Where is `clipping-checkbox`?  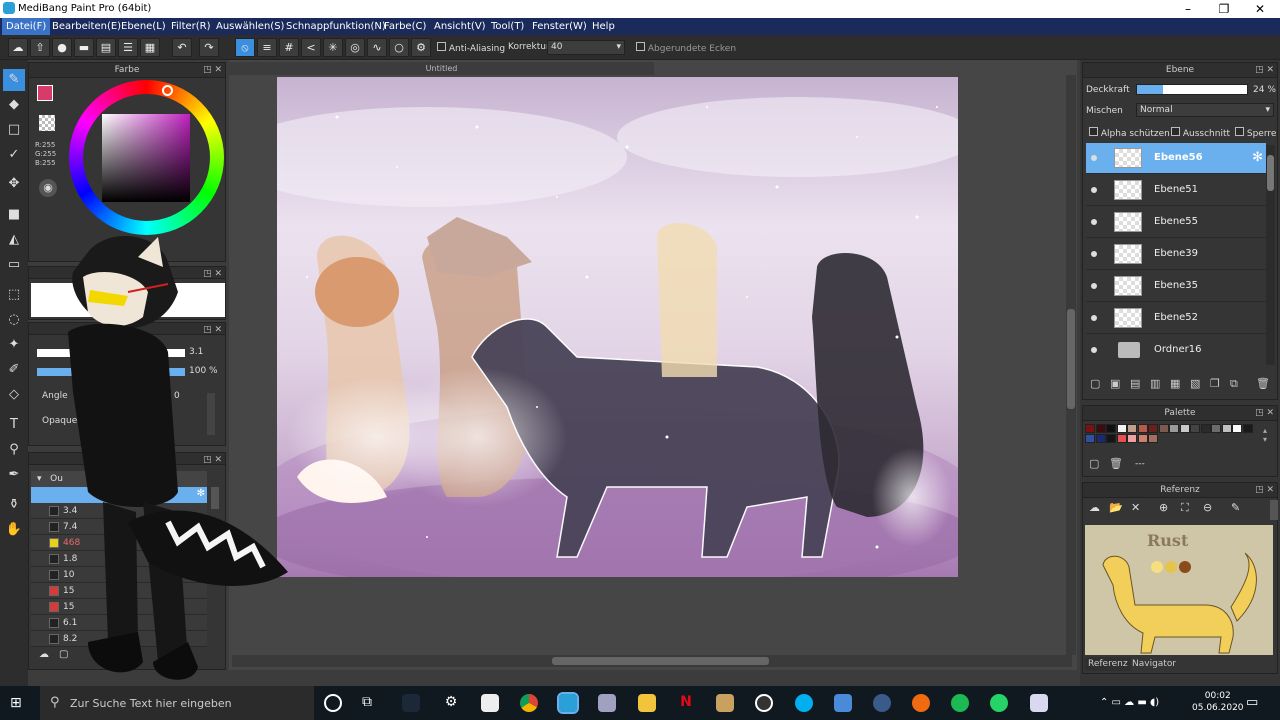 clipping-checkbox is located at coordinates (1175, 131).